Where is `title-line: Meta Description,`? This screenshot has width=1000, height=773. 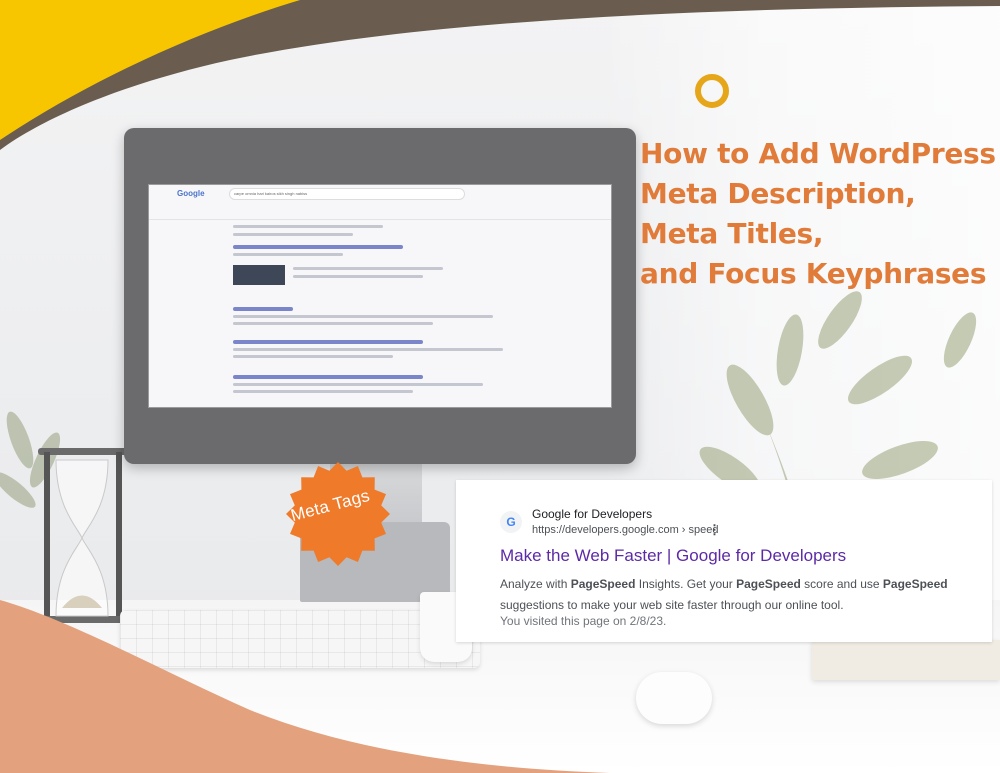 title-line: Meta Description, is located at coordinates (778, 193).